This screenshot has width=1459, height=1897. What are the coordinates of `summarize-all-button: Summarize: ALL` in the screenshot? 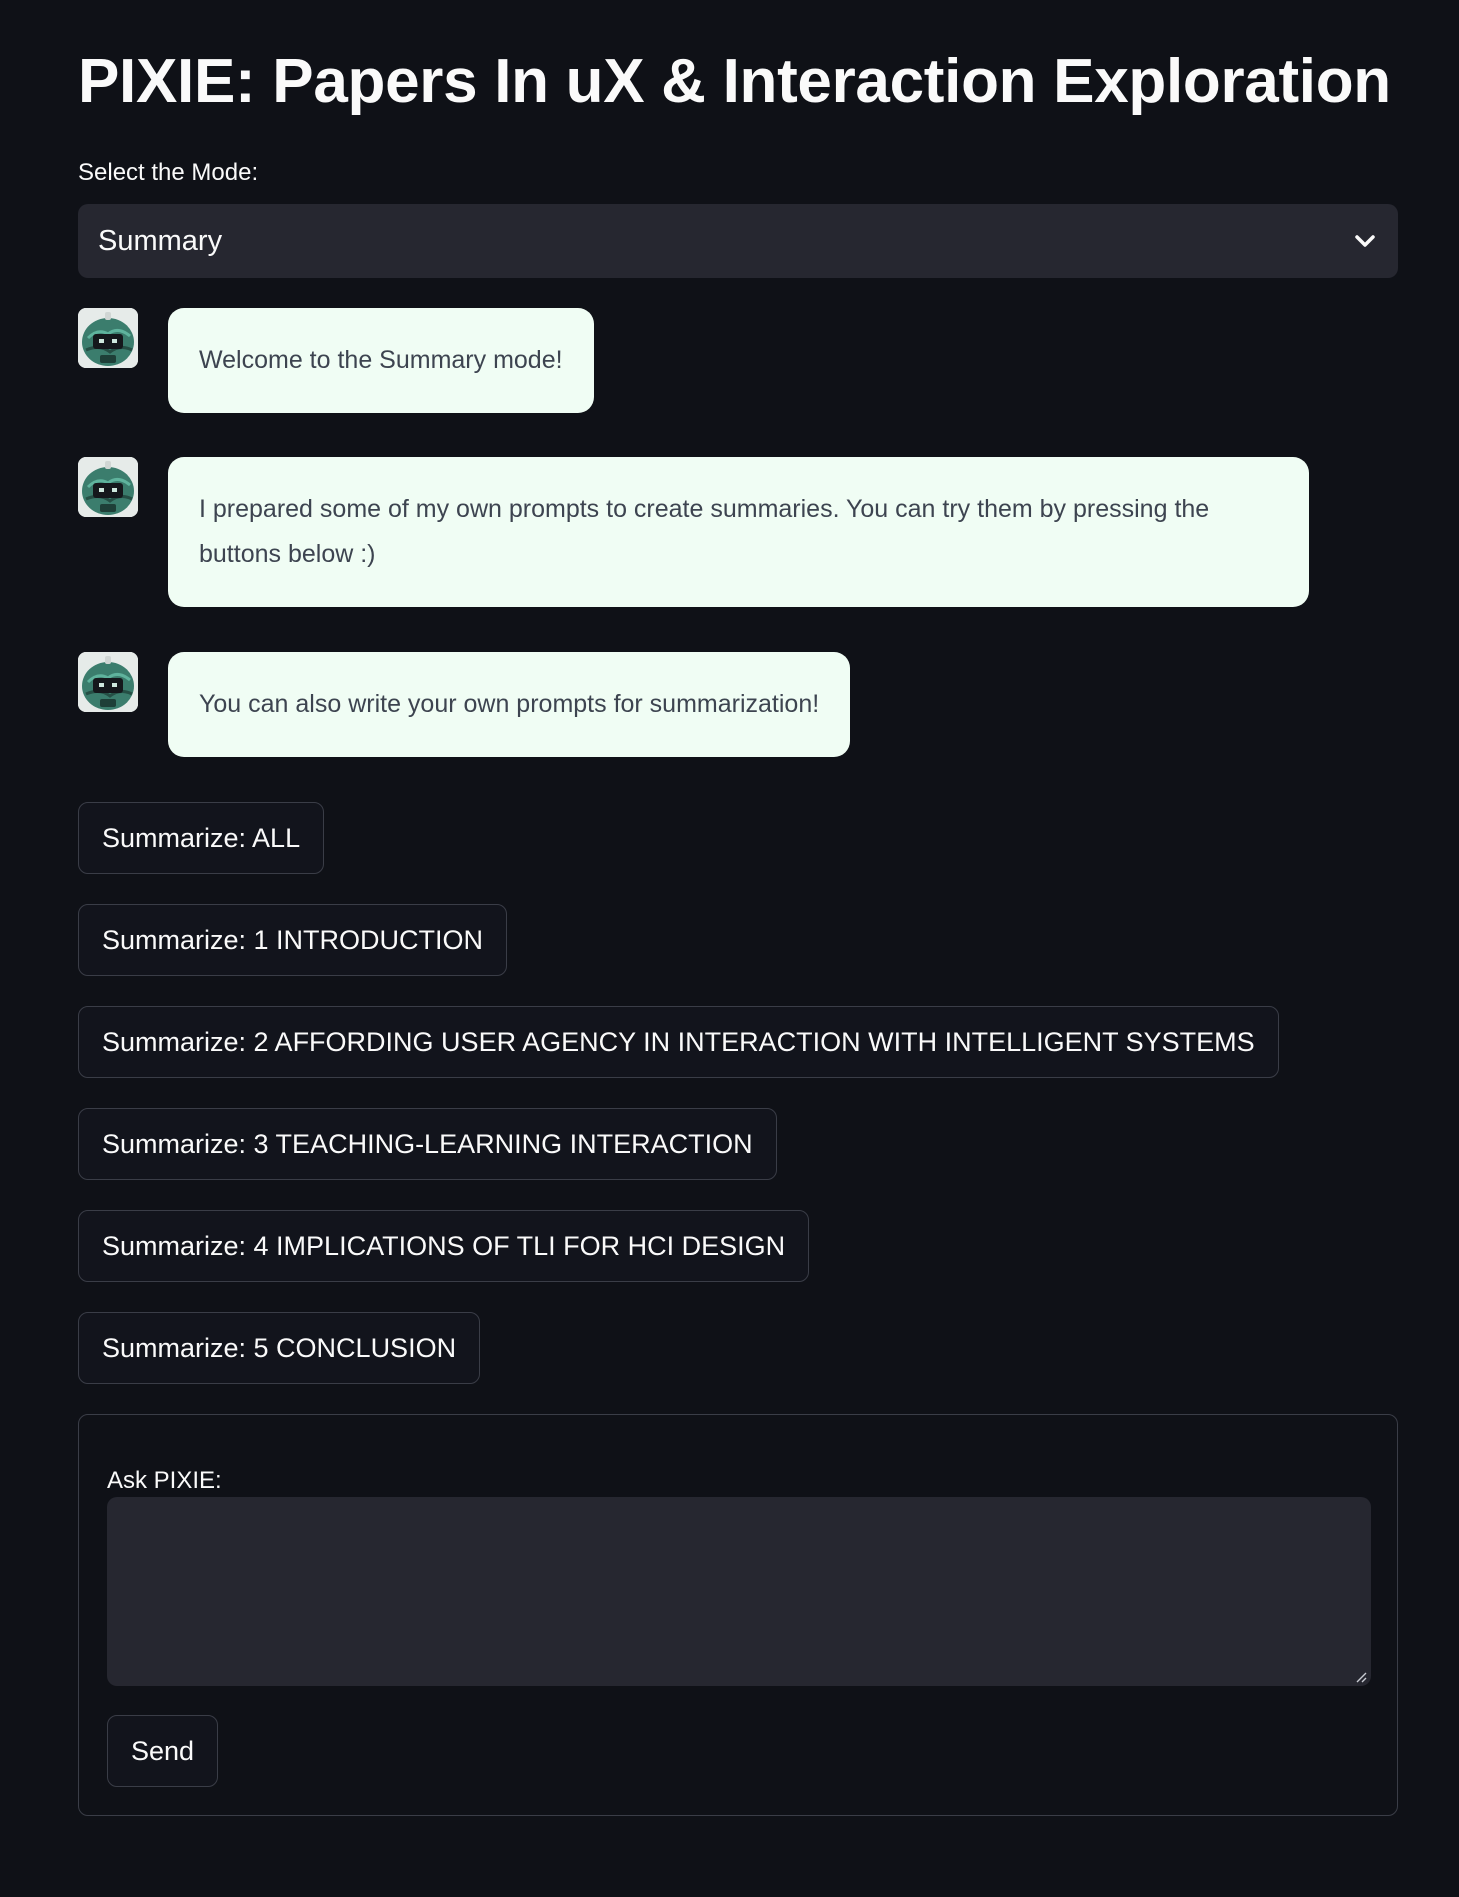 It's located at (201, 838).